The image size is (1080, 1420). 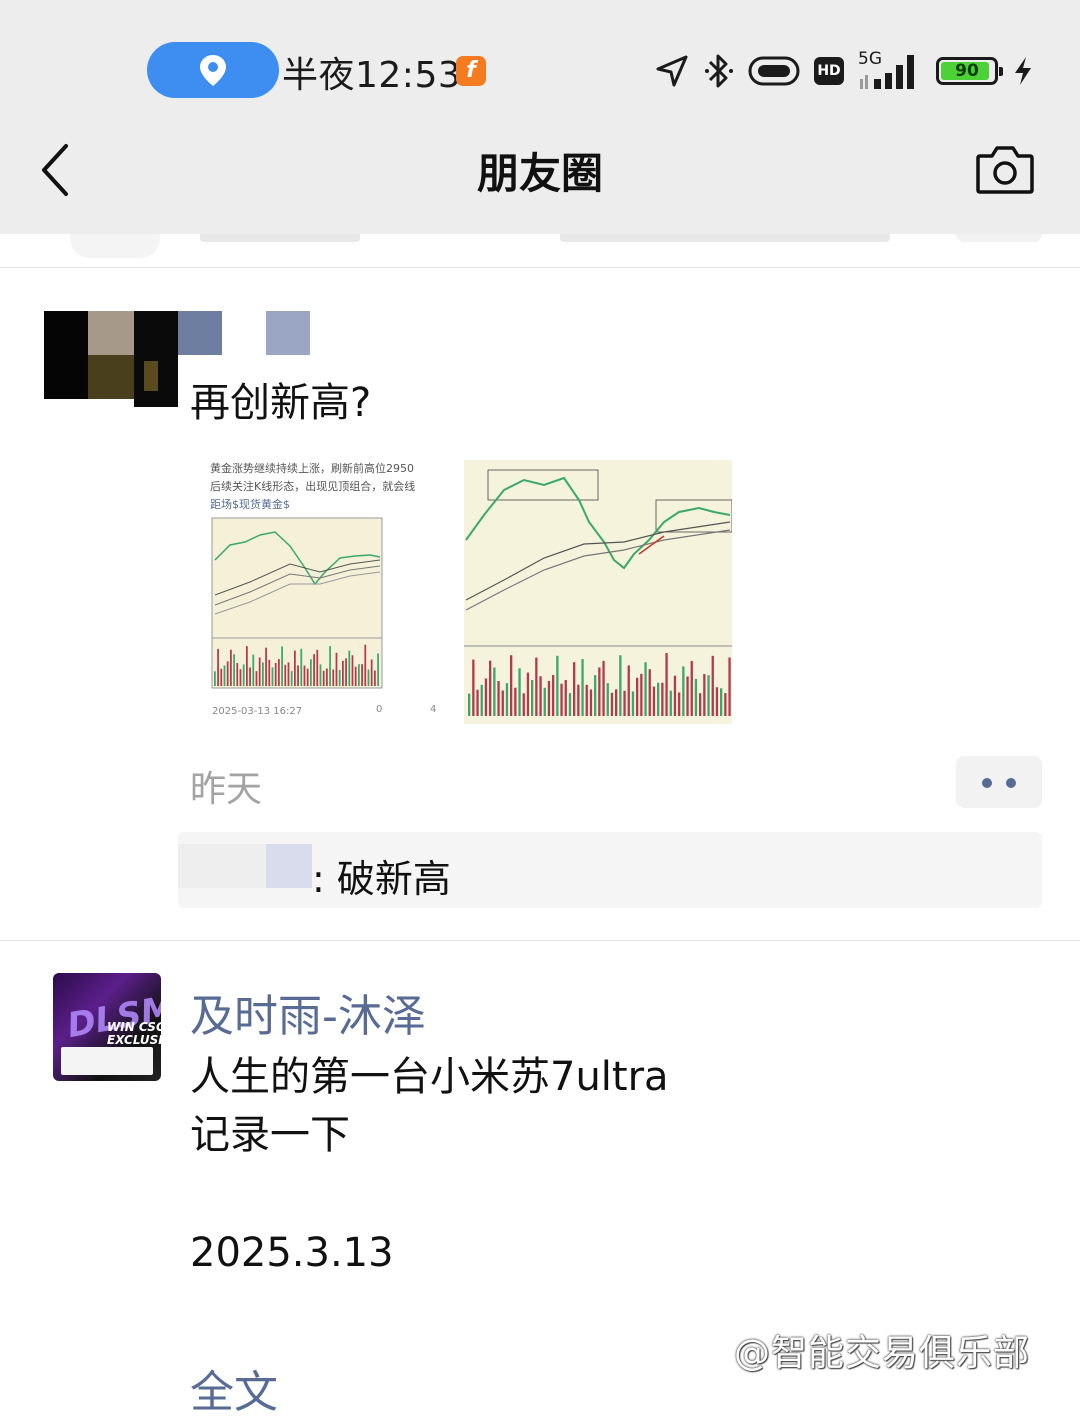 What do you see at coordinates (289, 866) in the screenshot?
I see `commenter-name` at bounding box center [289, 866].